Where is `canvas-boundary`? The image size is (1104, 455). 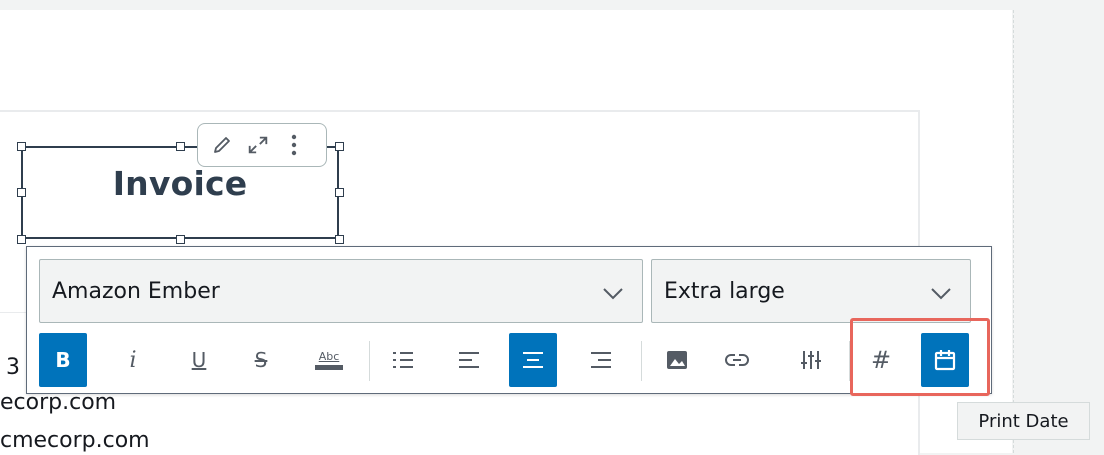 canvas-boundary is located at coordinates (1013, 231).